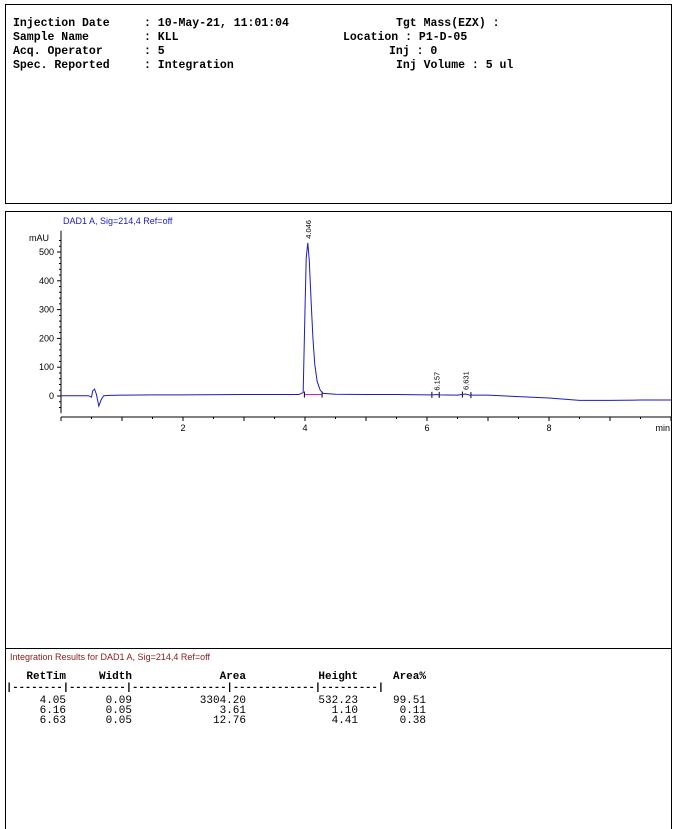  Describe the element at coordinates (61, 23) in the screenshot. I see `field-label-injection-date: Injection Date` at that location.